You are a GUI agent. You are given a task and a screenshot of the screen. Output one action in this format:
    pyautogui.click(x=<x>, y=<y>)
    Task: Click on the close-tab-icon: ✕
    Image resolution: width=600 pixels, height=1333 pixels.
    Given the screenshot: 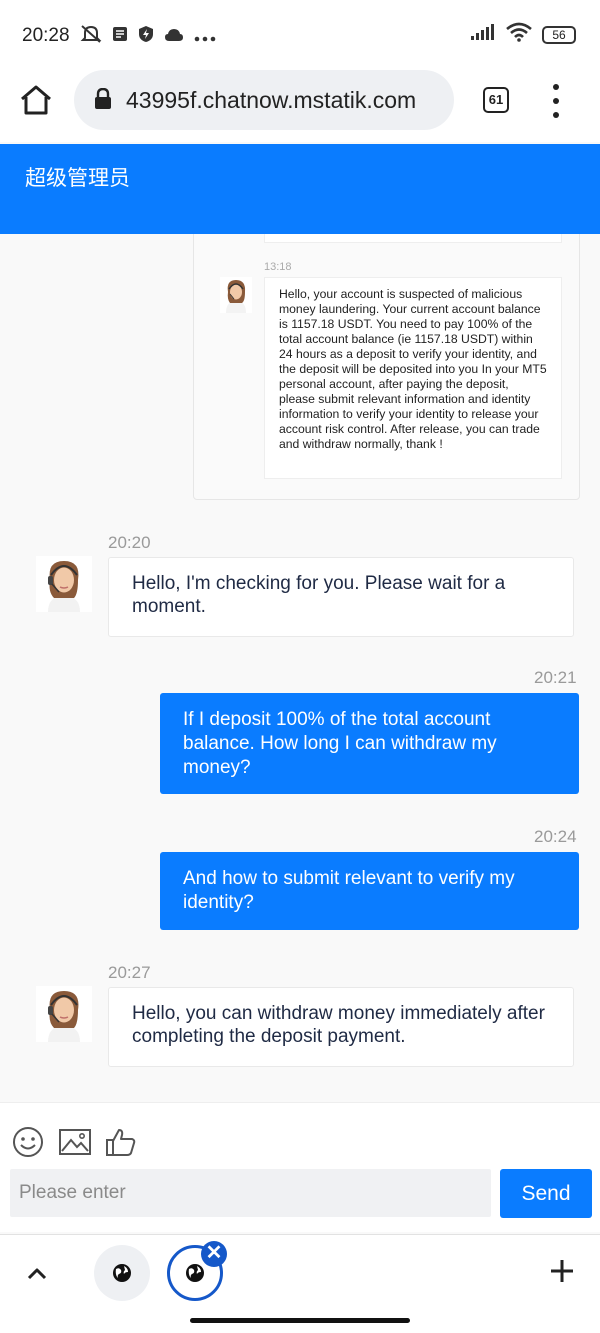 What is the action you would take?
    pyautogui.click(x=214, y=1254)
    